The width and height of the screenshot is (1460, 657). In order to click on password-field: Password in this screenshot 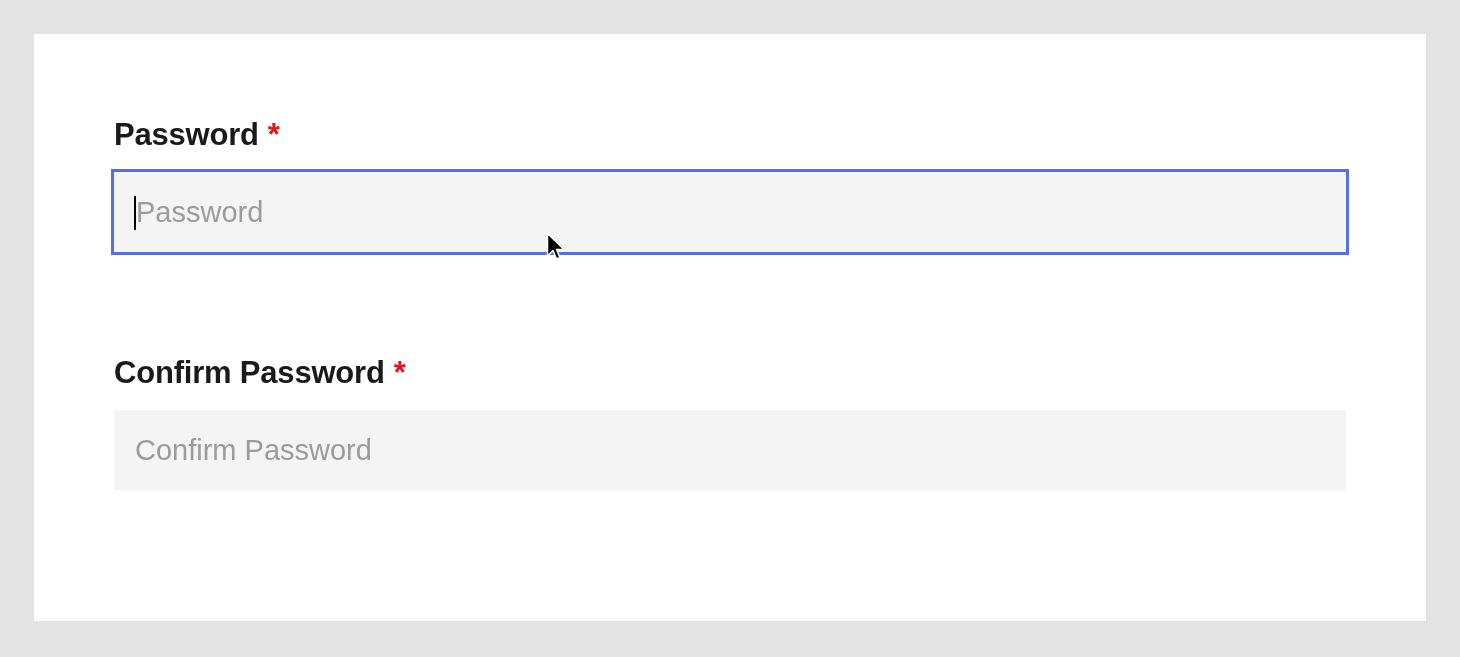, I will do `click(730, 212)`.